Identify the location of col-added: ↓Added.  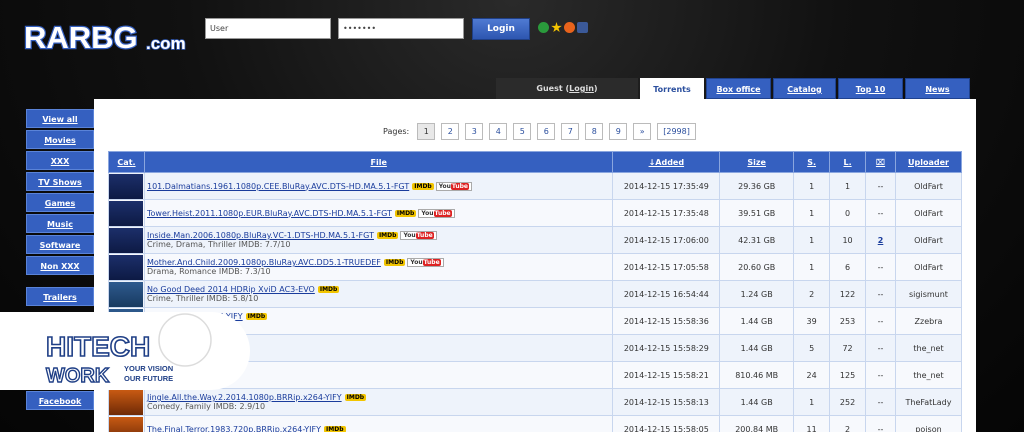
(666, 162).